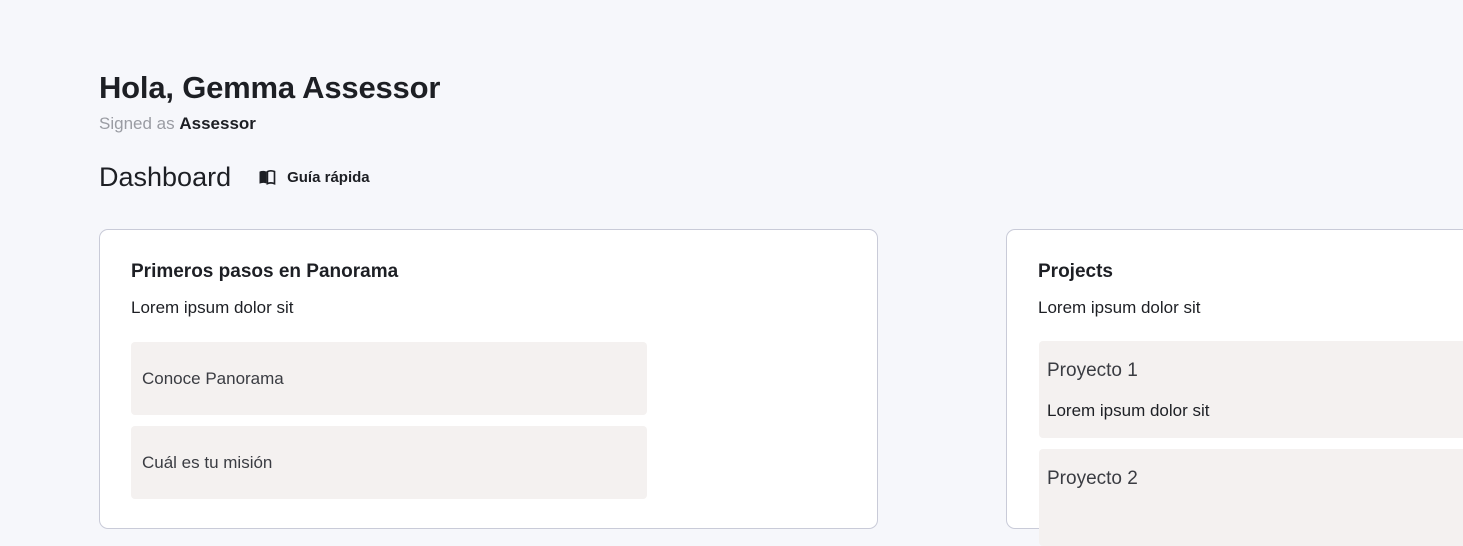 The image size is (1463, 546). What do you see at coordinates (165, 176) in the screenshot?
I see `page-title: Dashboard` at bounding box center [165, 176].